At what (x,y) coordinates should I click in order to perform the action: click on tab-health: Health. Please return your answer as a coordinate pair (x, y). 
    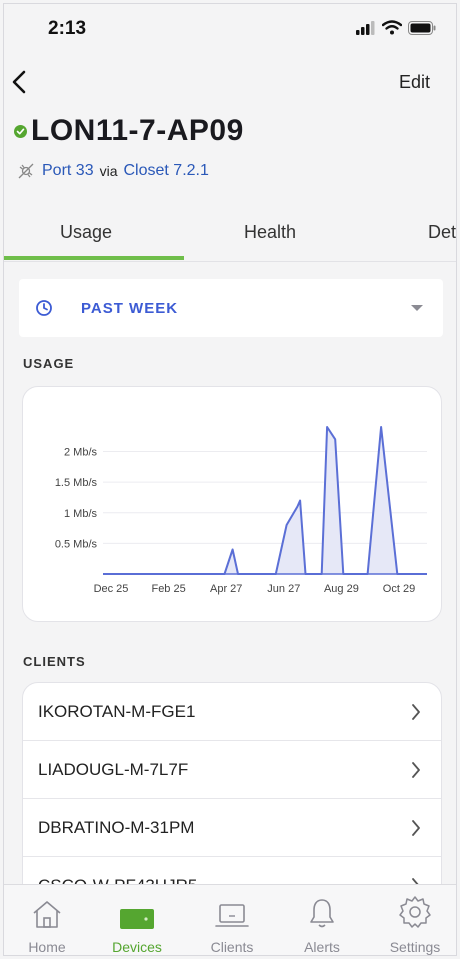
    Looking at the image, I should click on (270, 232).